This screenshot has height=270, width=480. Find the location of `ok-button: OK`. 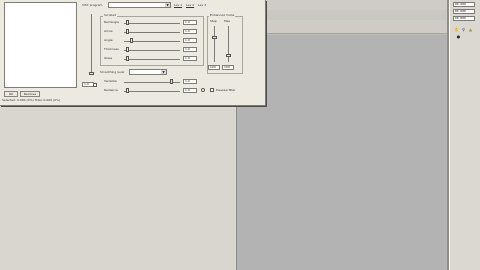

ok-button: OK is located at coordinates (11, 94).